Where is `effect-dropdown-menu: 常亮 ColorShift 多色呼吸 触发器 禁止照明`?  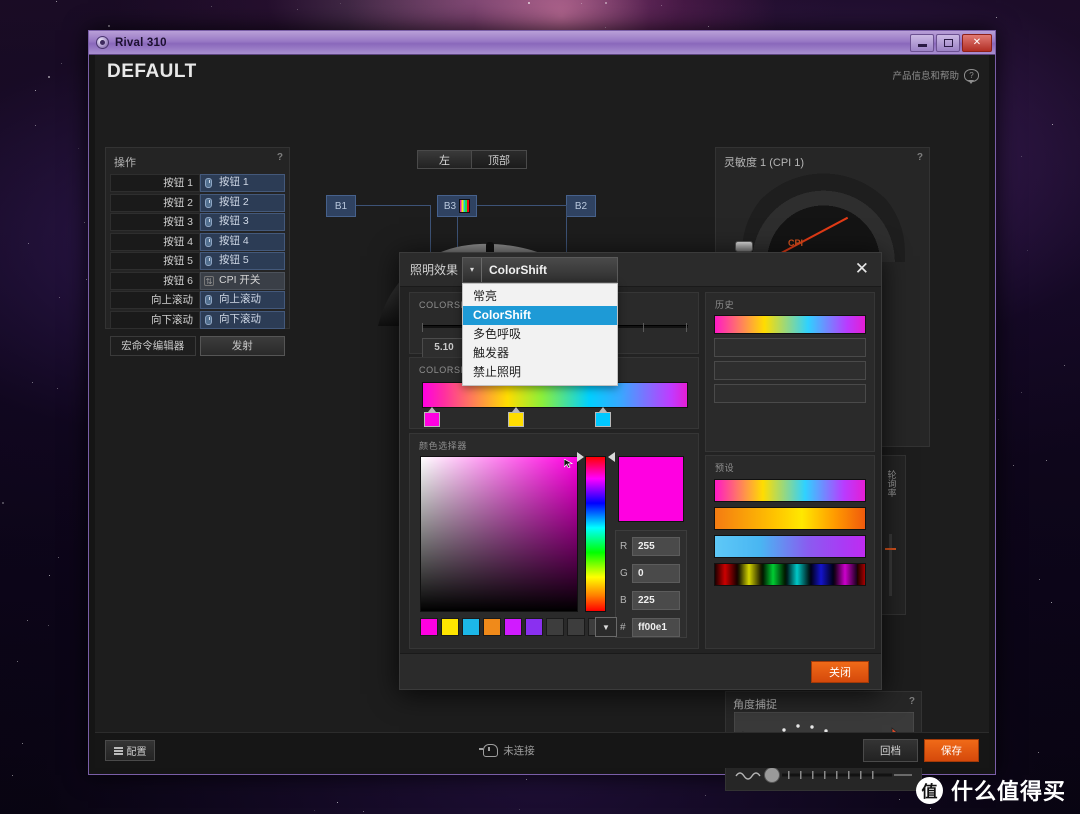
effect-dropdown-menu: 常亮 ColorShift 多色呼吸 触发器 禁止照明 is located at coordinates (540, 334).